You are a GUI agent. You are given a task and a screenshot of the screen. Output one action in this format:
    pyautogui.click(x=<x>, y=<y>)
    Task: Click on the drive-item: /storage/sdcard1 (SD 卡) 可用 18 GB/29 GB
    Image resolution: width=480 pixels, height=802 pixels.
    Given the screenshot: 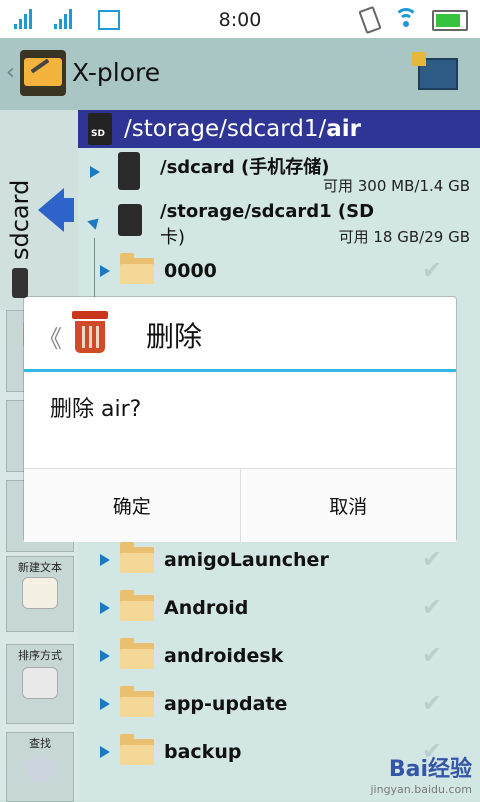 What is the action you would take?
    pyautogui.click(x=279, y=223)
    